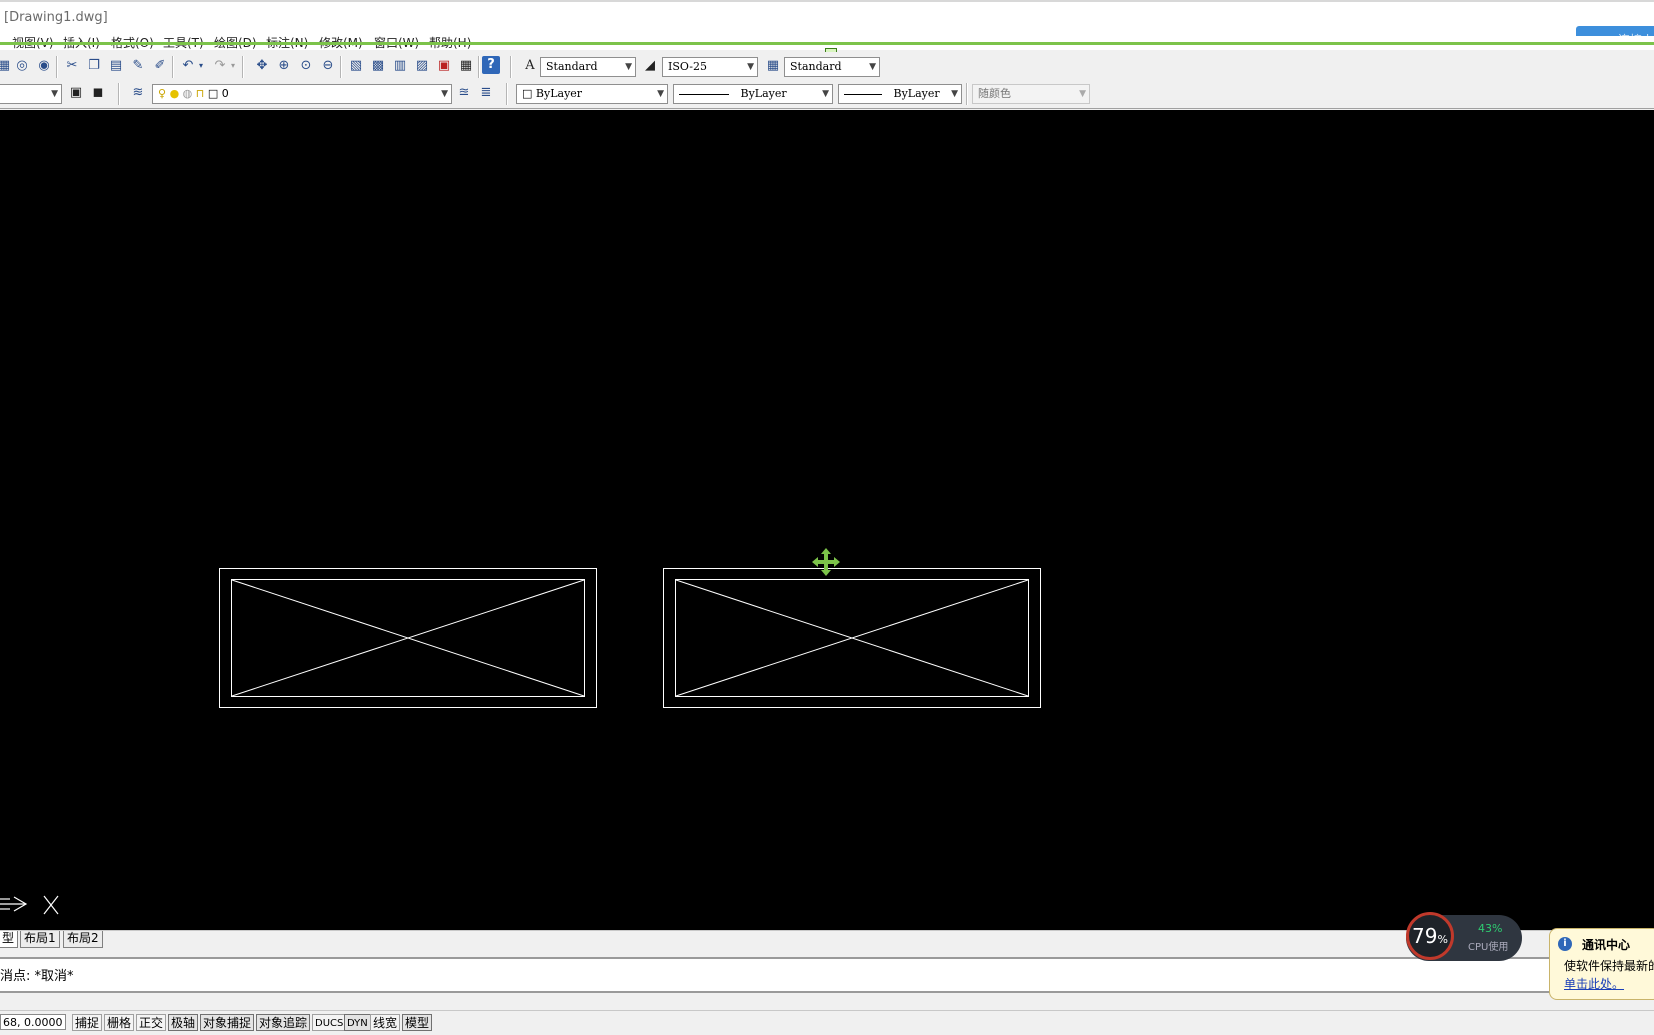  What do you see at coordinates (900, 94) in the screenshot?
I see `lineweight-select: ByLayer ▼` at bounding box center [900, 94].